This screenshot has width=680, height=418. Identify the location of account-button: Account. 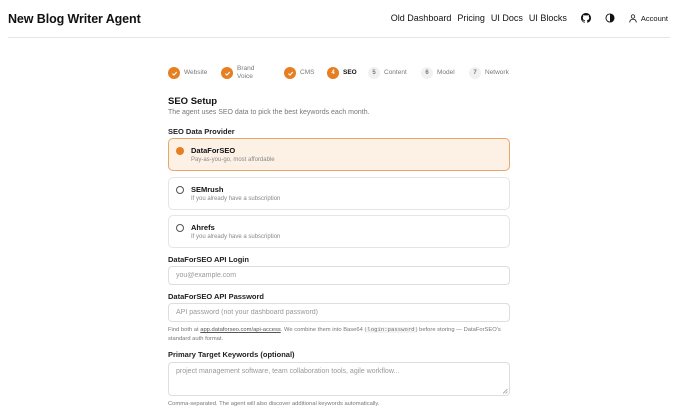
(648, 18).